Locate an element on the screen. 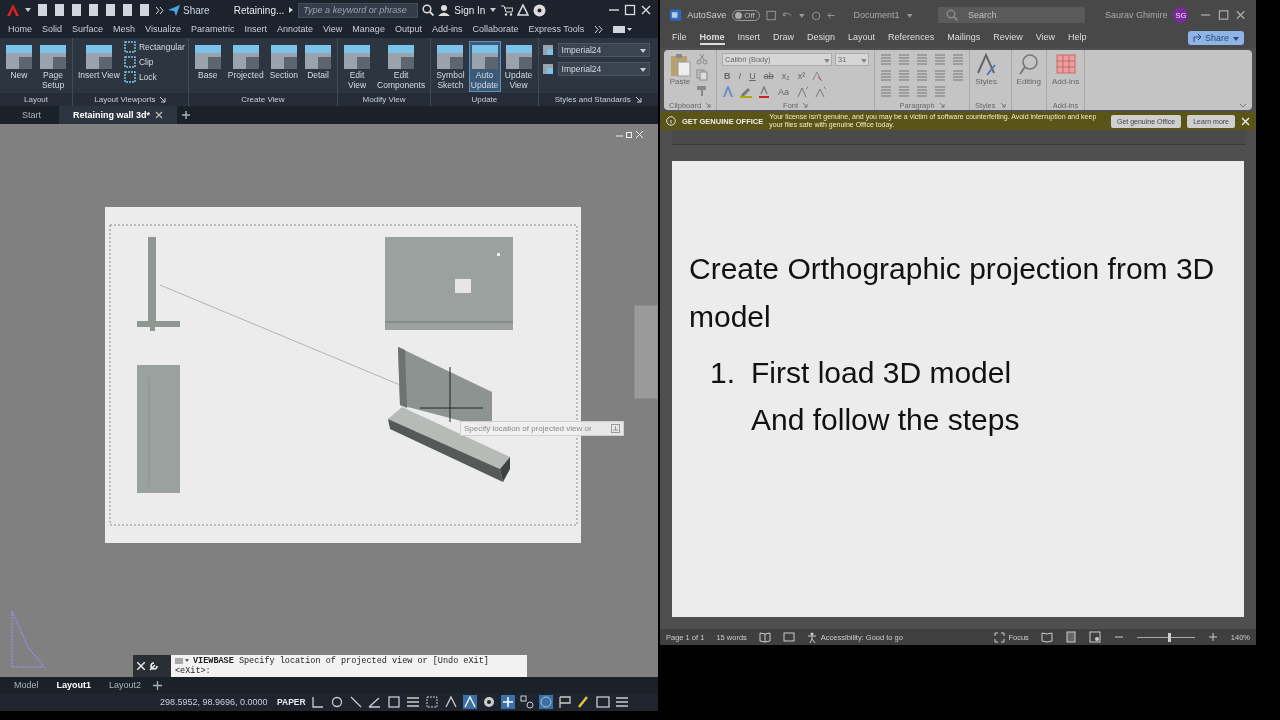  tool-button: Edit View is located at coordinates (357, 66).